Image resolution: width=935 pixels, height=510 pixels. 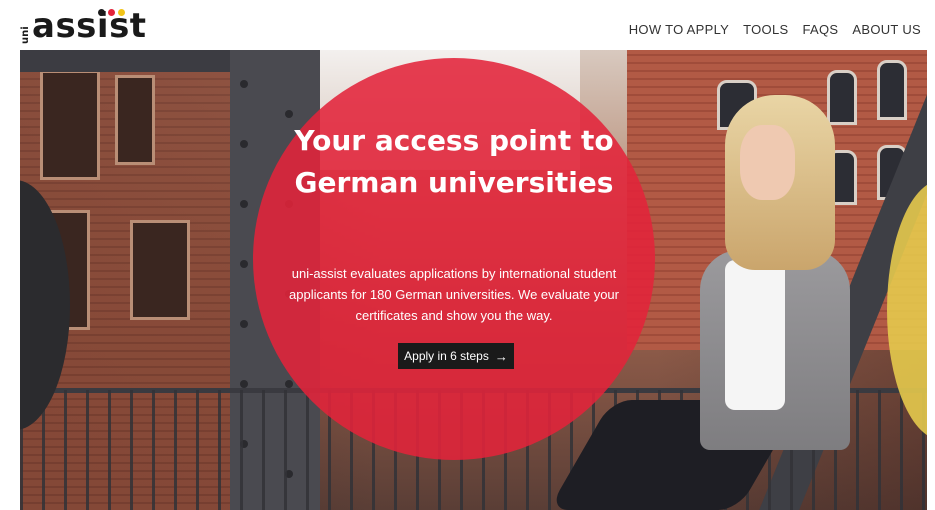 What do you see at coordinates (454, 161) in the screenshot?
I see `hero-headline: Your access point to German universities` at bounding box center [454, 161].